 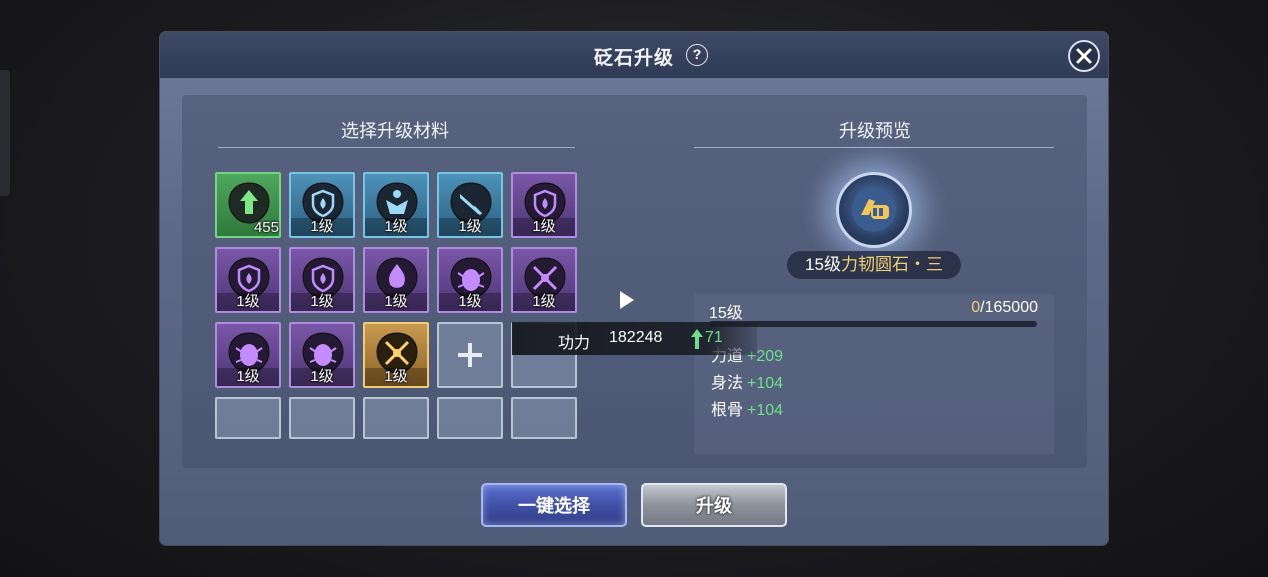 I want to click on exp-level-label: 15级, so click(x=726, y=313).